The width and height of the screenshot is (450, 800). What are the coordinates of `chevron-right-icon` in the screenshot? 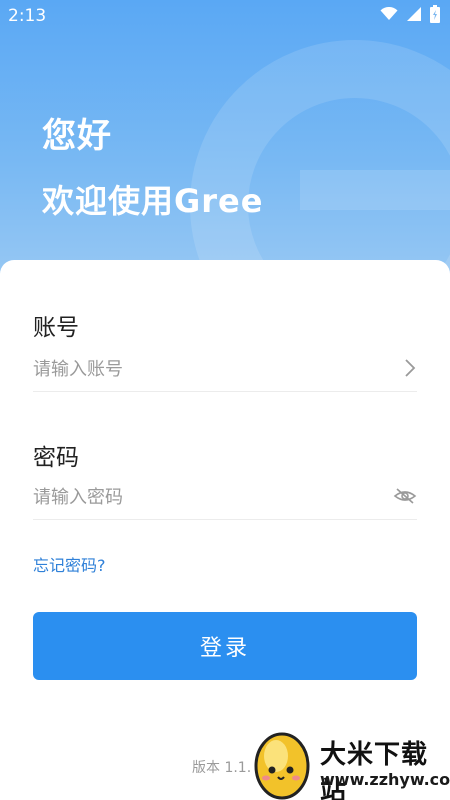 It's located at (410, 370).